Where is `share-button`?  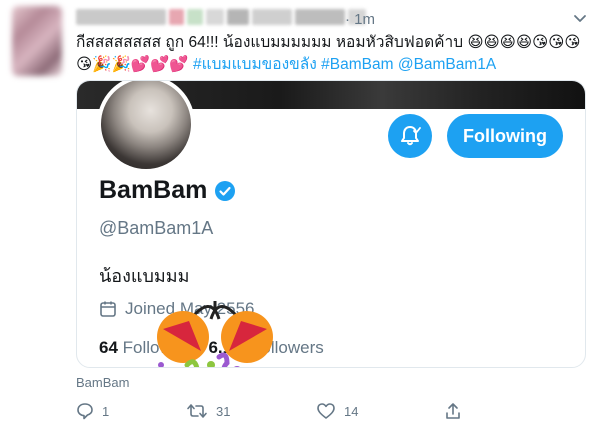
share-button is located at coordinates (453, 411).